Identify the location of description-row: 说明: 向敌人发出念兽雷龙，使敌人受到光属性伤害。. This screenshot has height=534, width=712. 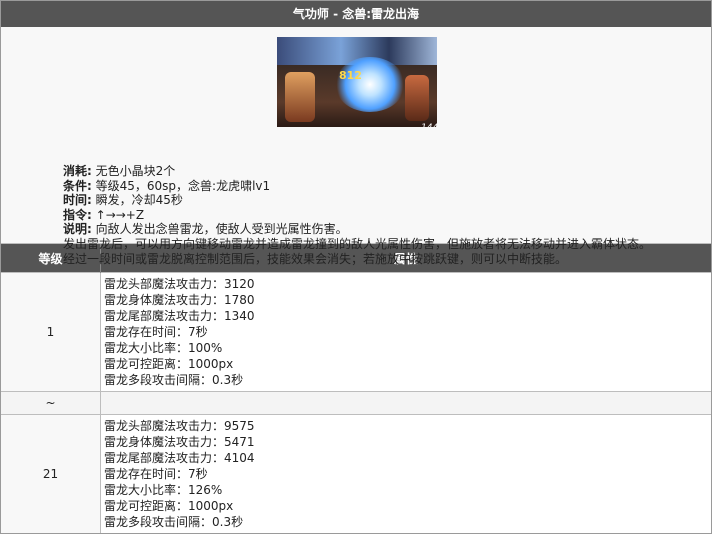
(205, 229).